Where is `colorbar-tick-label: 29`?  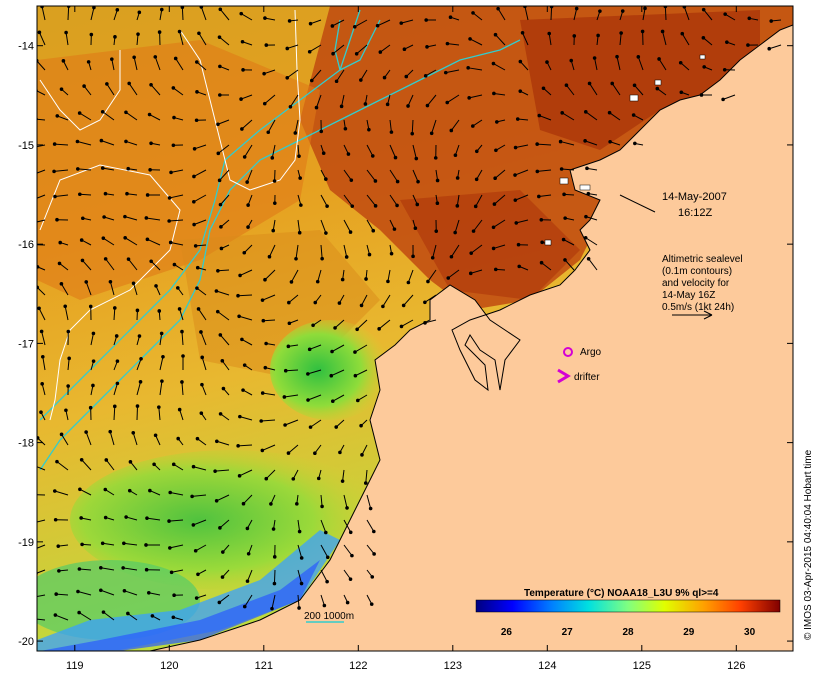 colorbar-tick-label: 29 is located at coordinates (689, 632).